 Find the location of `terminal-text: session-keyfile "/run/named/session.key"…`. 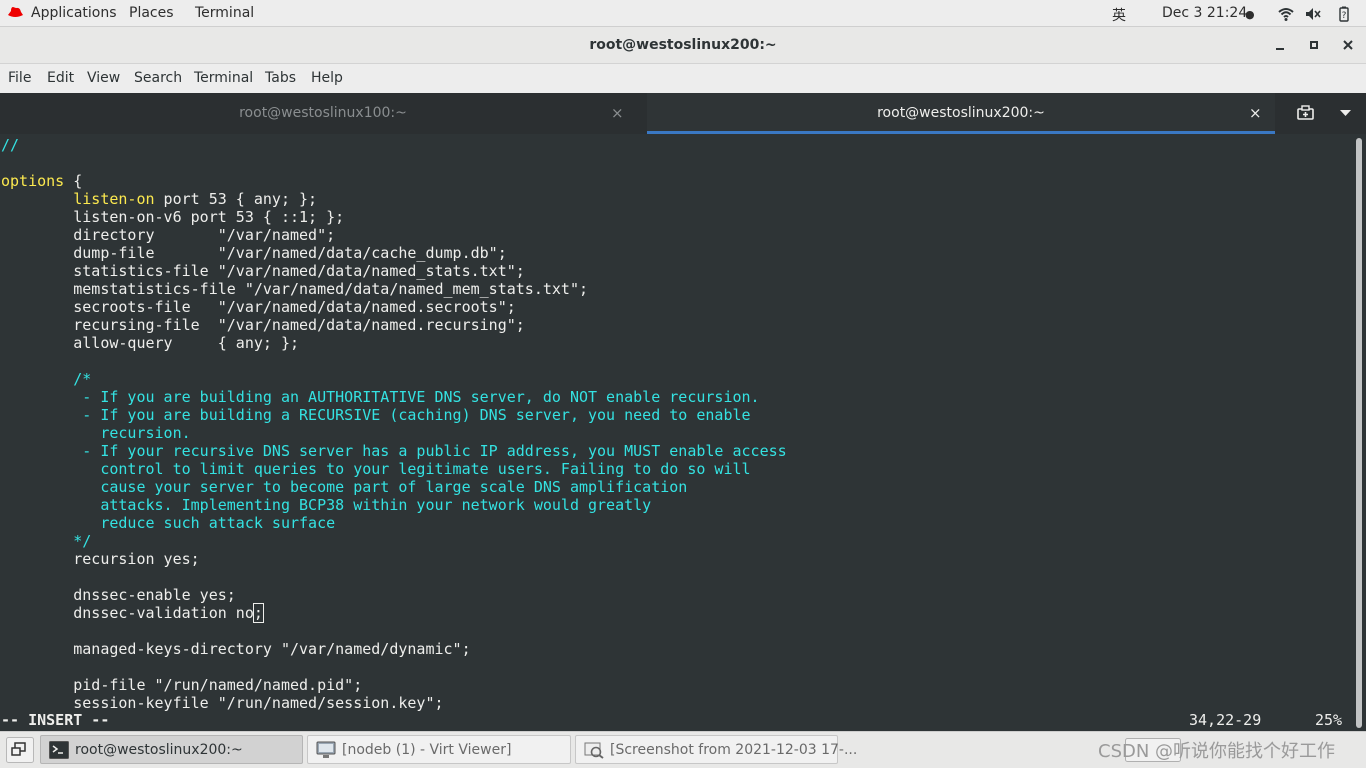

terminal-text: session-keyfile "/run/named/session.key"… is located at coordinates (222, 703).